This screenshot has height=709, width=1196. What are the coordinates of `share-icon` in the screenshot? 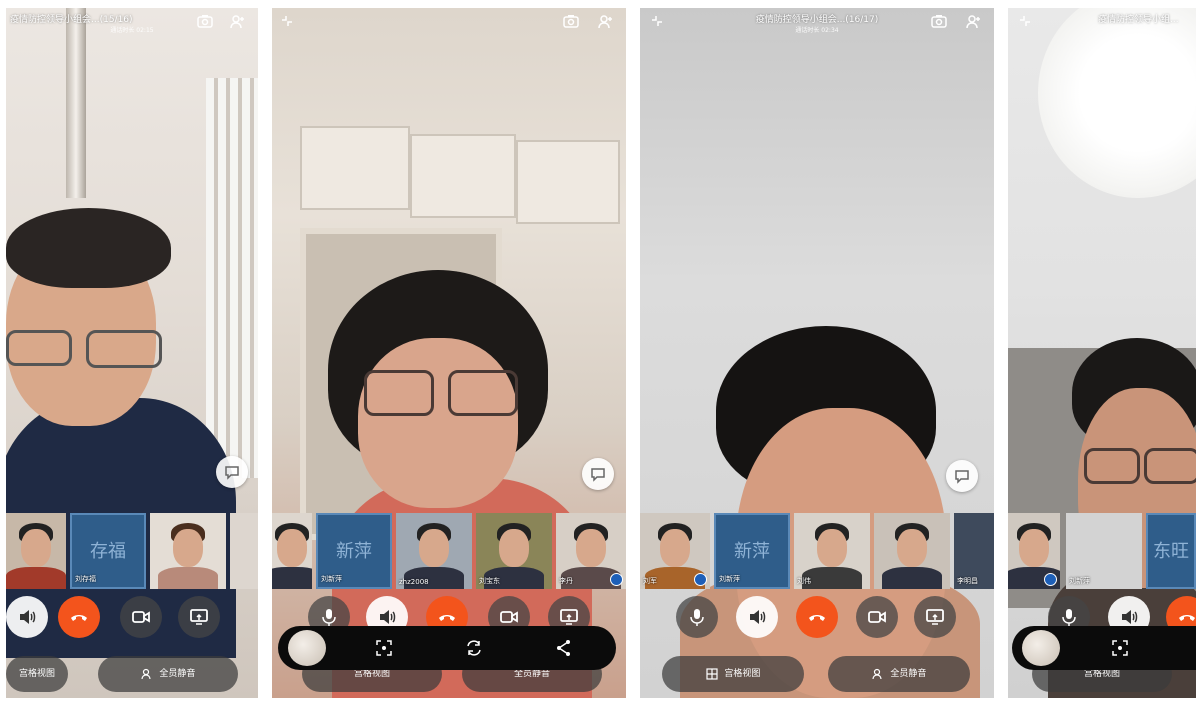 It's located at (564, 648).